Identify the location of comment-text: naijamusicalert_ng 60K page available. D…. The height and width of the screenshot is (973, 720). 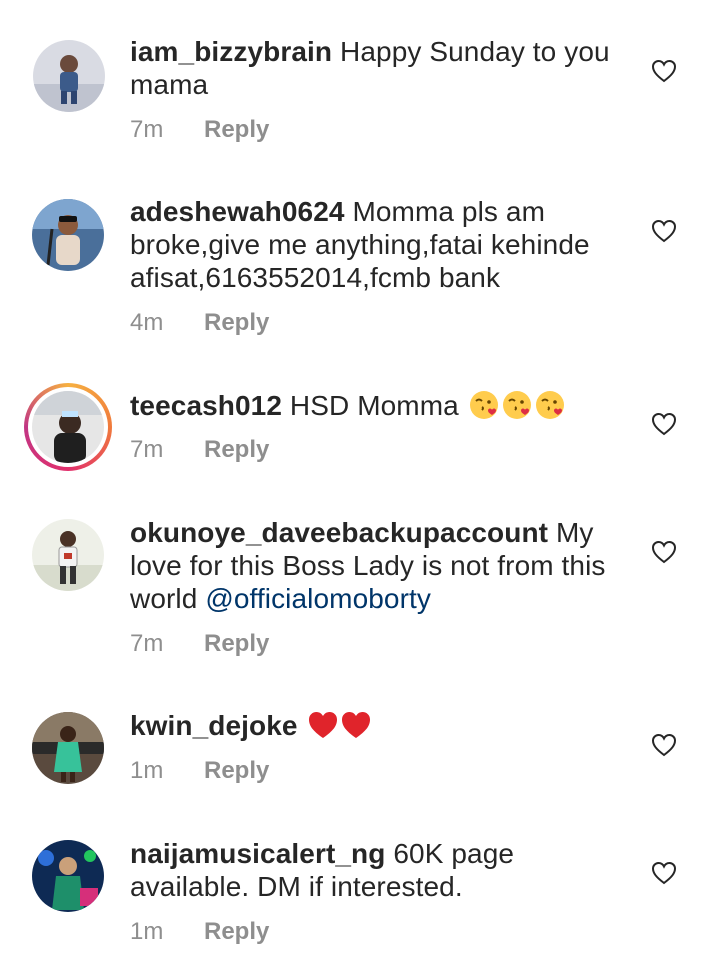
(380, 870).